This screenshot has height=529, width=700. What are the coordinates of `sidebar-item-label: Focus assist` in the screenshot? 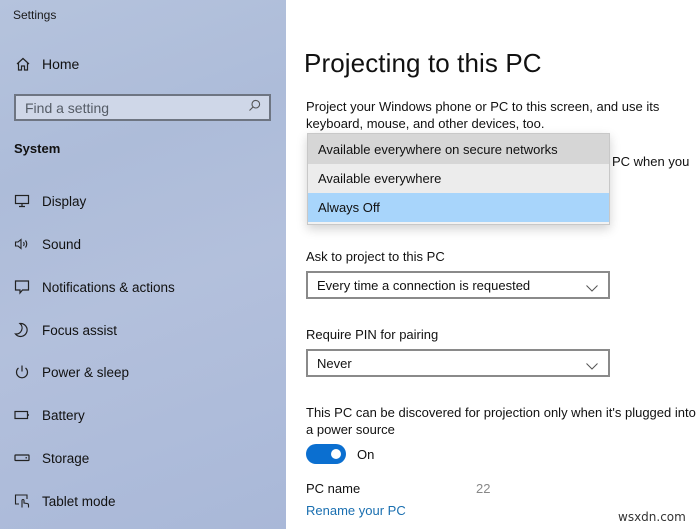 It's located at (80, 330).